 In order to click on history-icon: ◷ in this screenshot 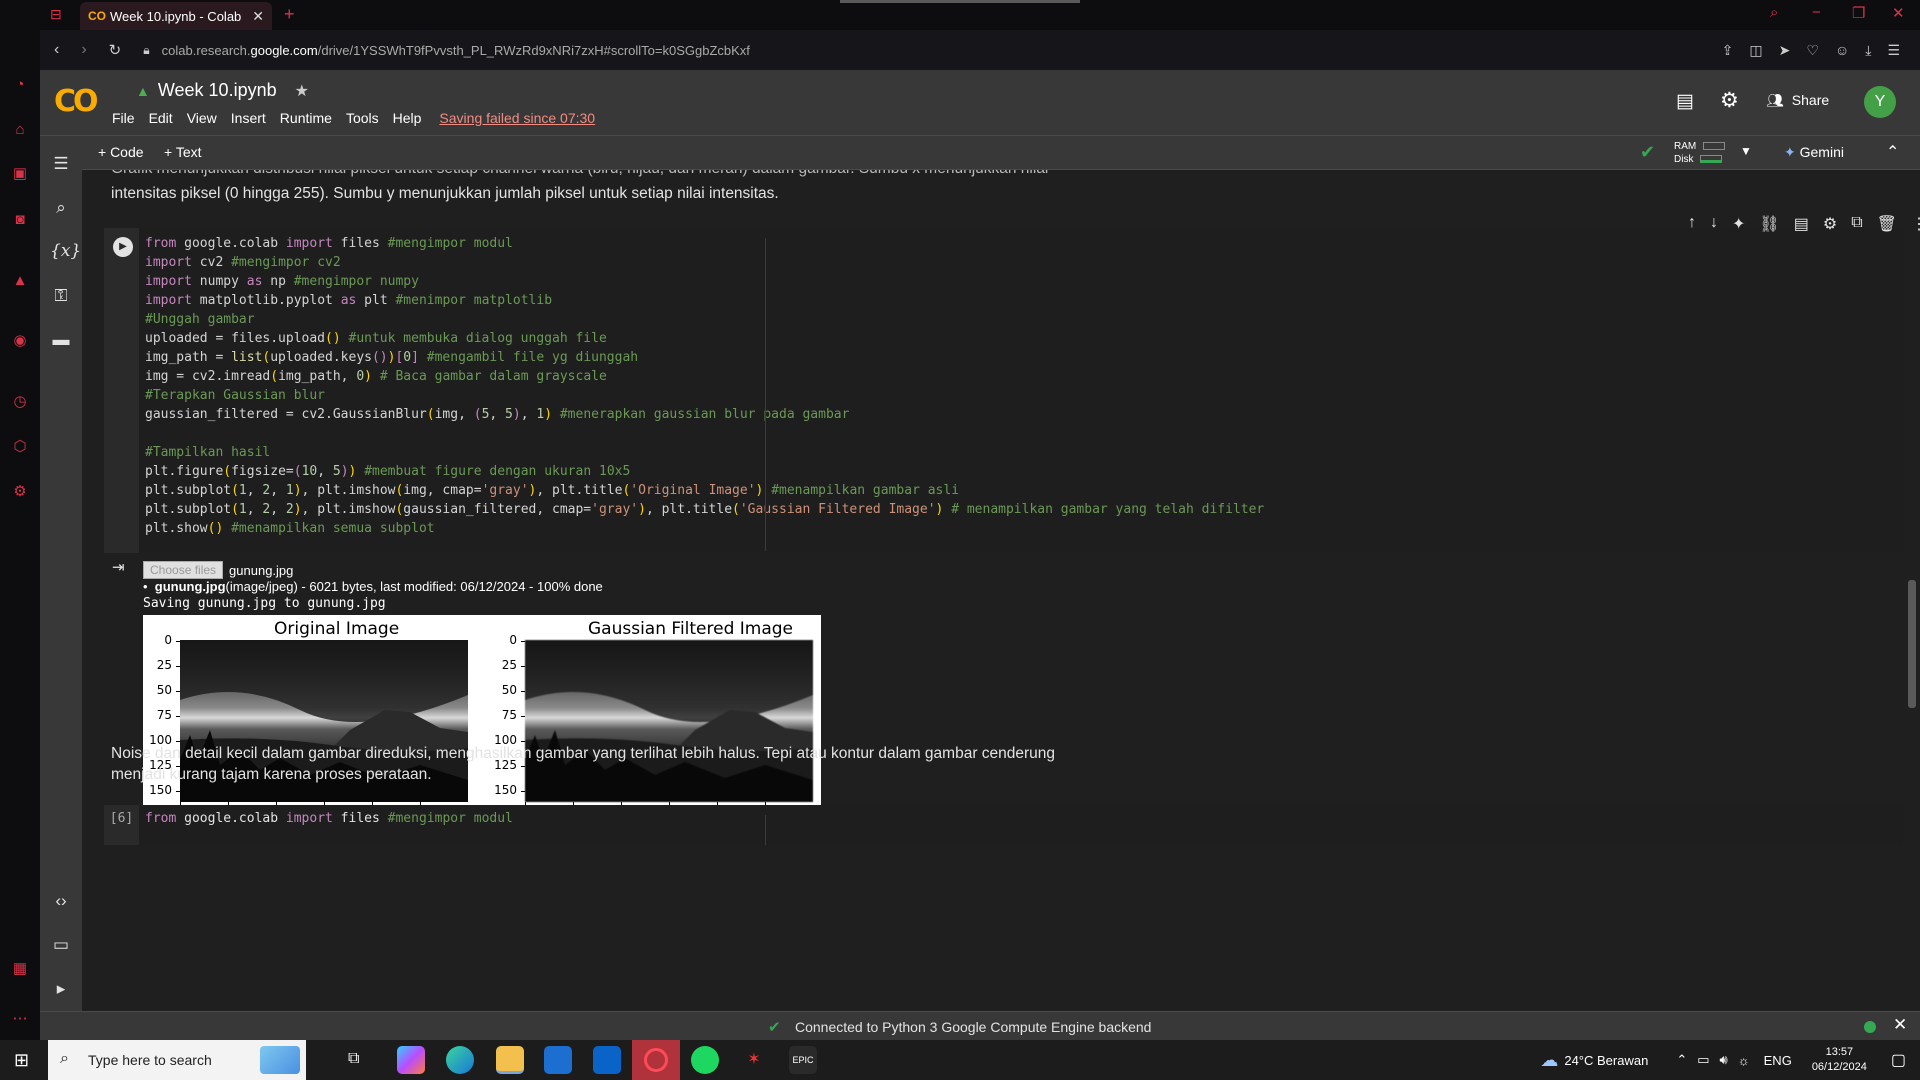, I will do `click(20, 402)`.